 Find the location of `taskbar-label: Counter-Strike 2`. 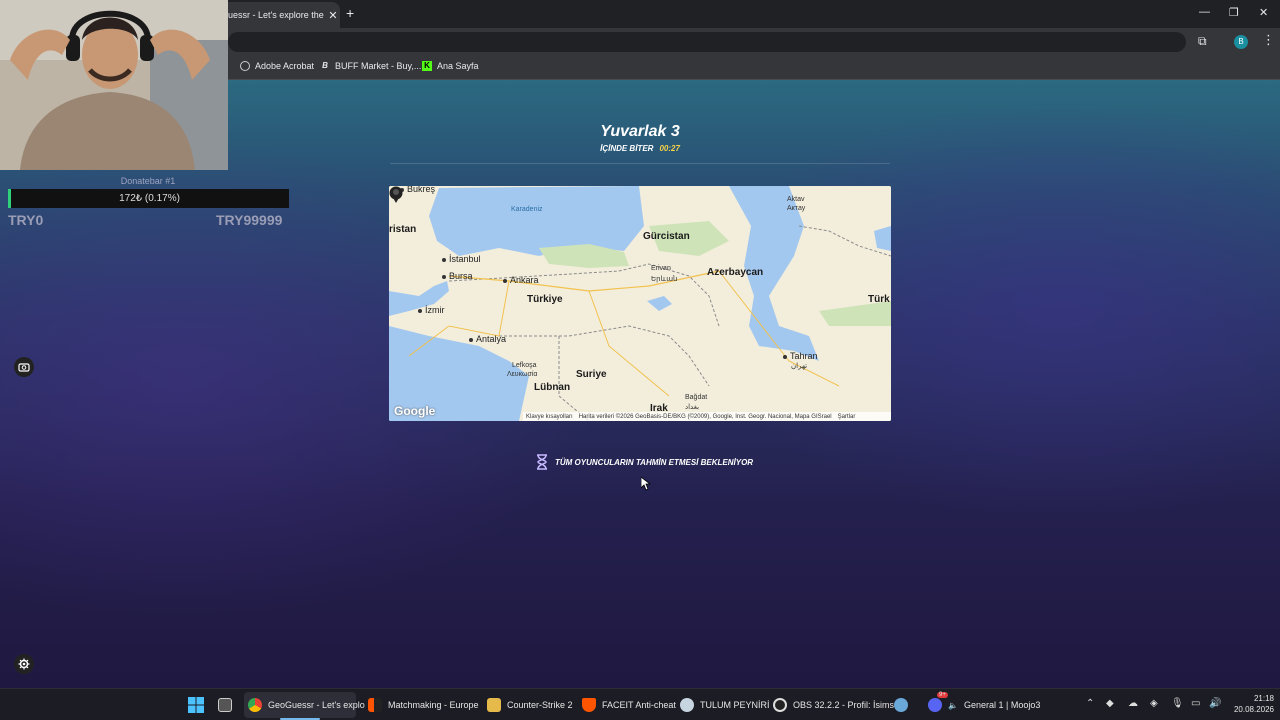

taskbar-label: Counter-Strike 2 is located at coordinates (540, 705).